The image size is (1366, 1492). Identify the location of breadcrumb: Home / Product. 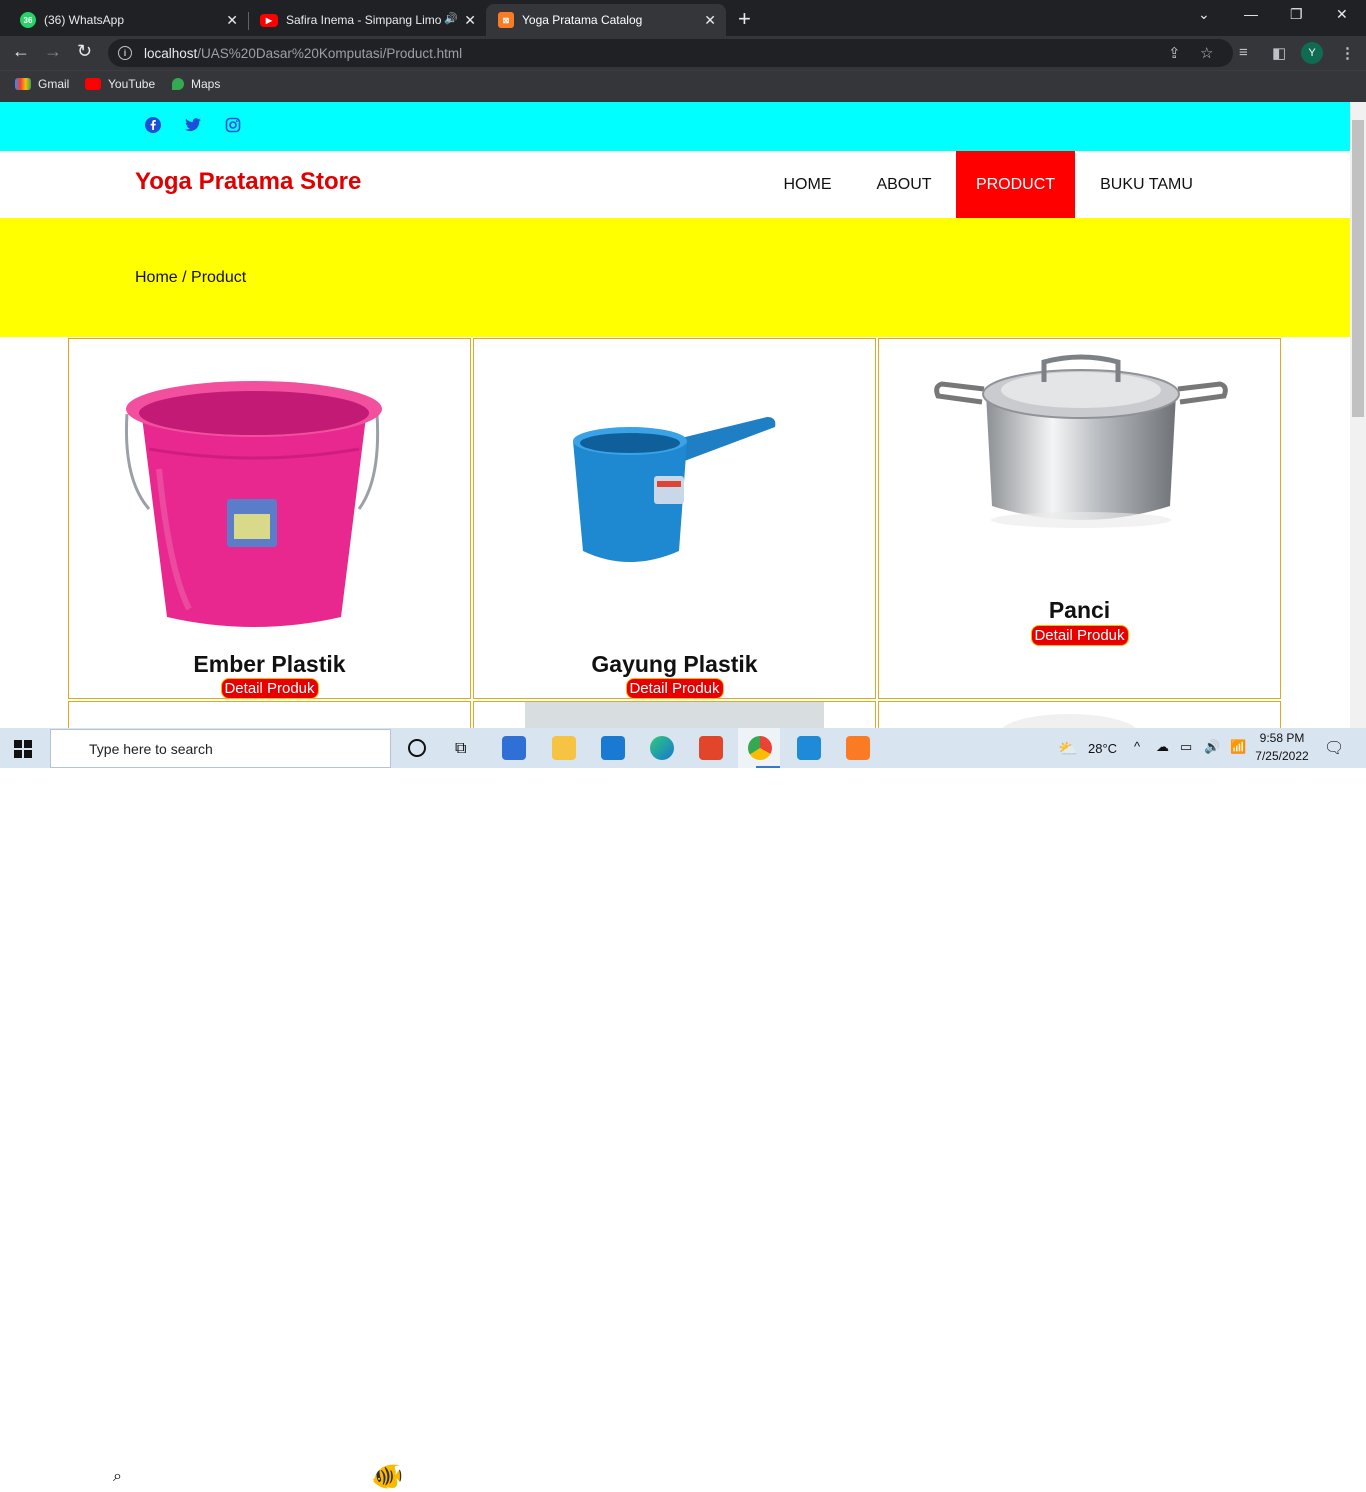
(191, 277).